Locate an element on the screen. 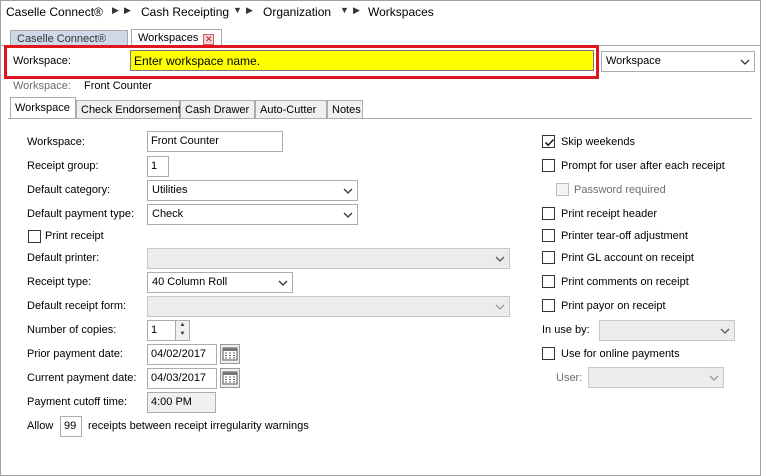 Image resolution: width=761 pixels, height=476 pixels. use-online-payments-label: Use for online payments is located at coordinates (620, 354).